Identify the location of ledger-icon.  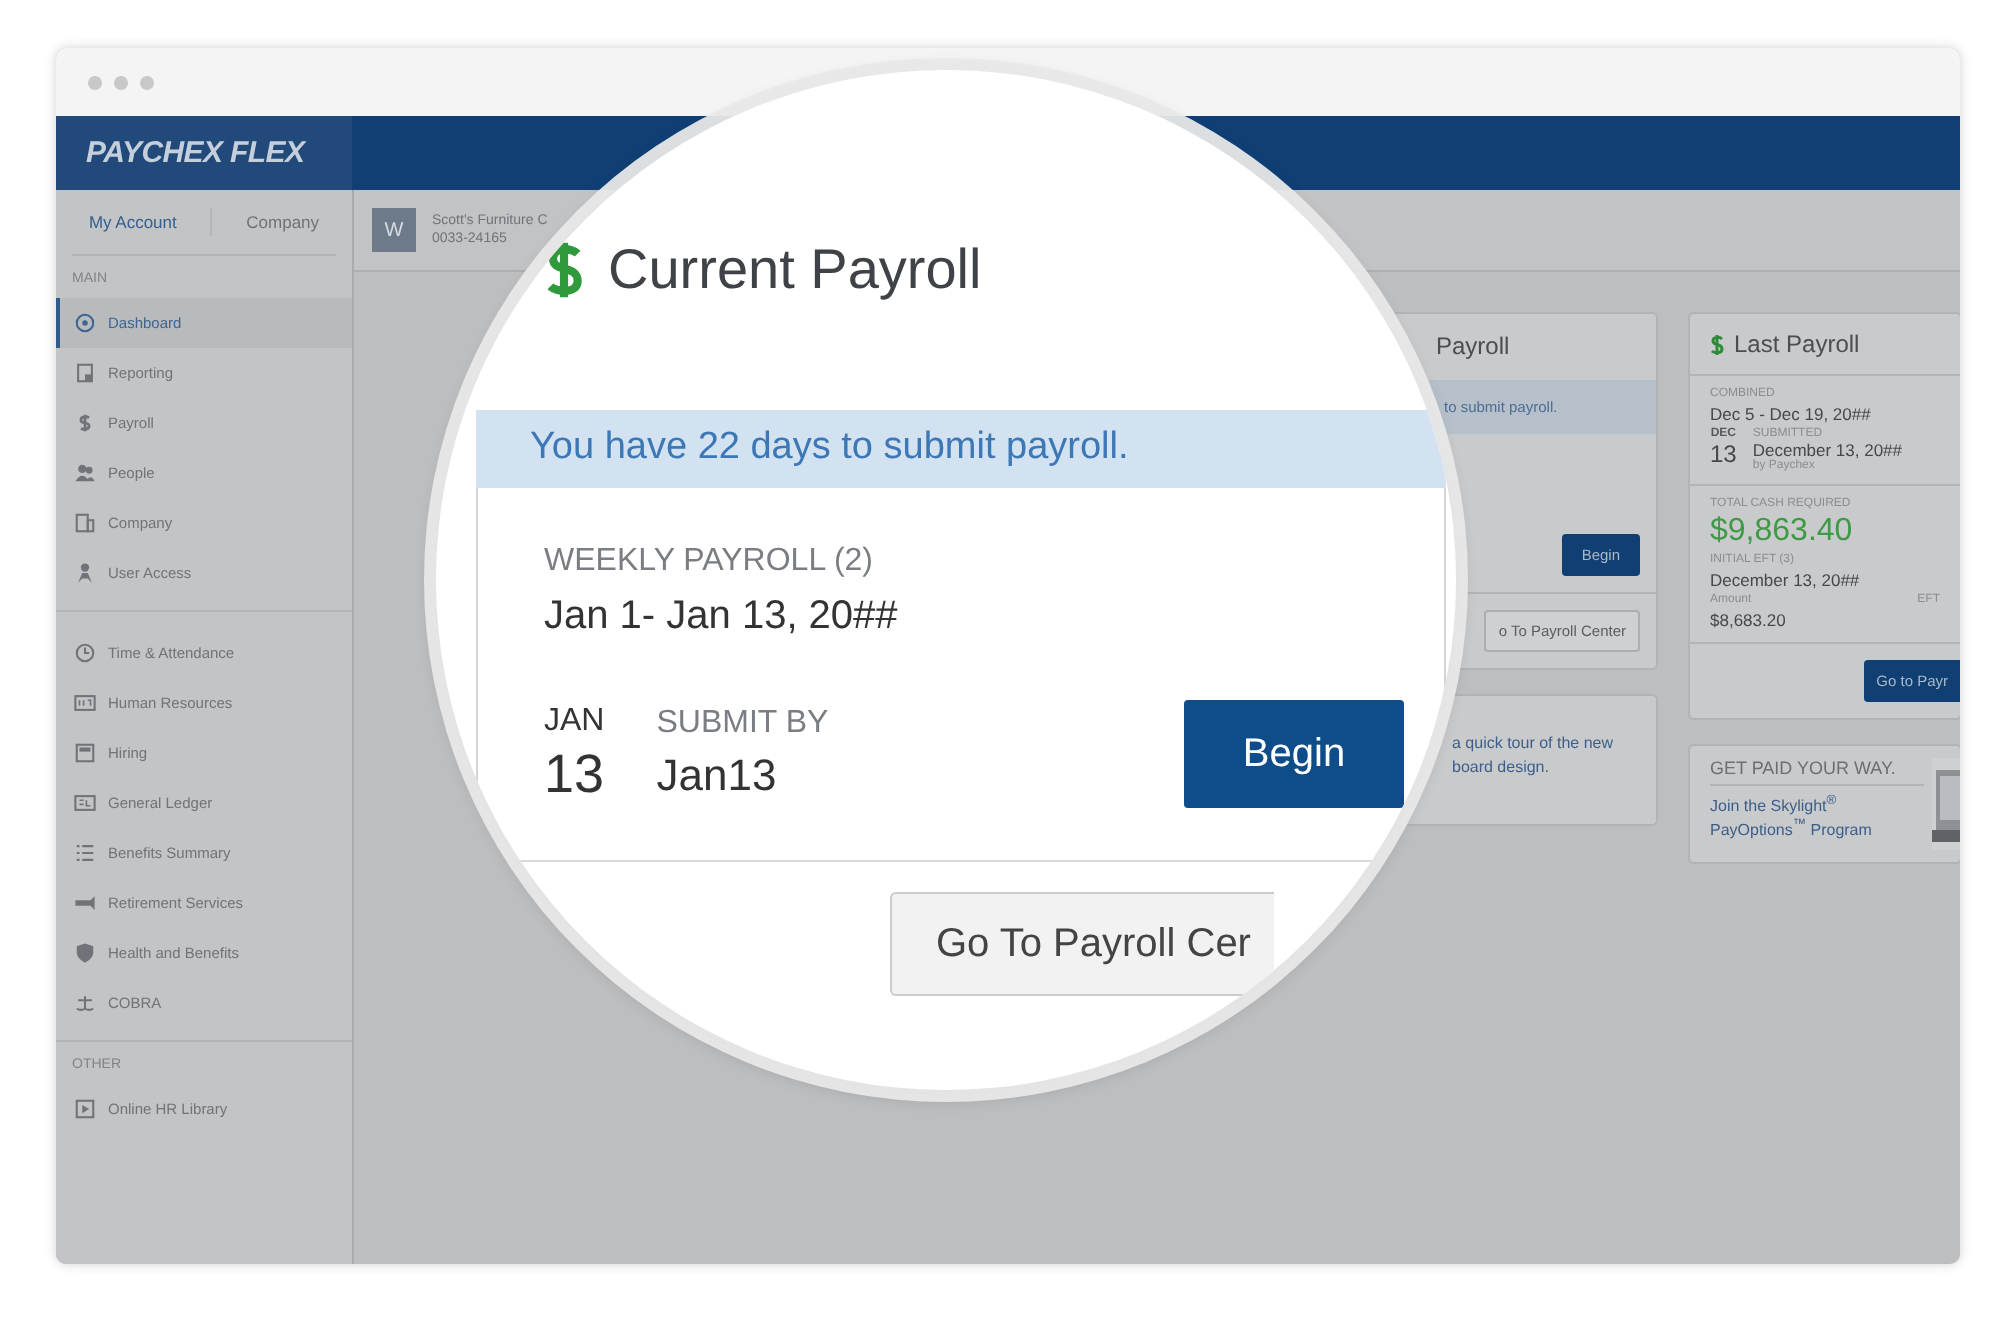
(85, 803).